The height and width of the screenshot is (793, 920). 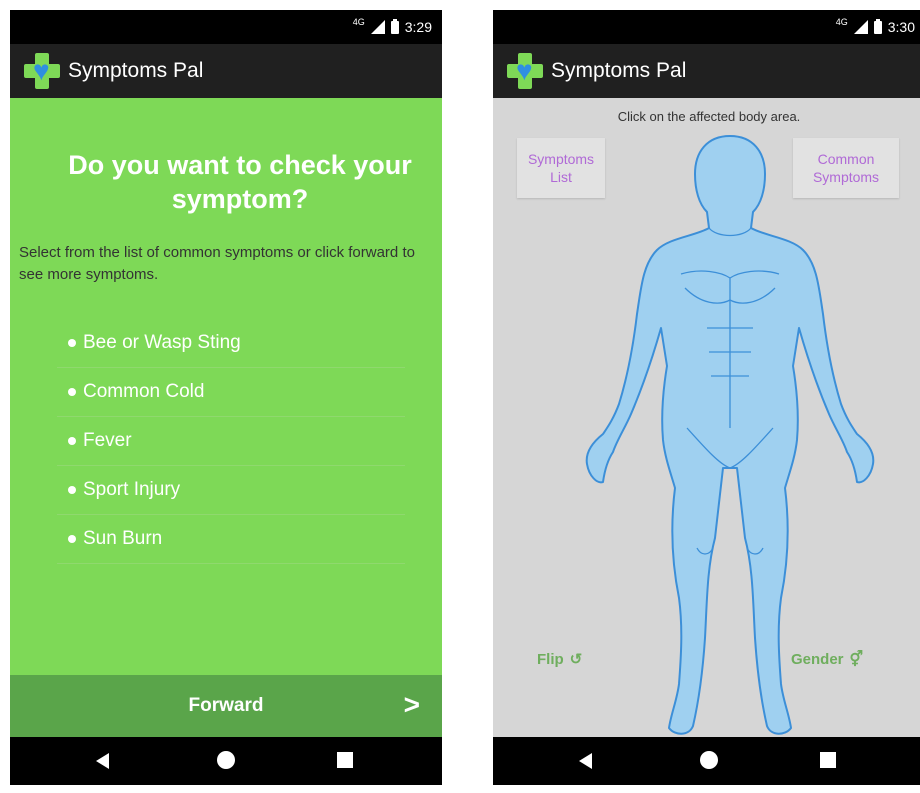 What do you see at coordinates (576, 659) in the screenshot?
I see `flip-icon: ↺` at bounding box center [576, 659].